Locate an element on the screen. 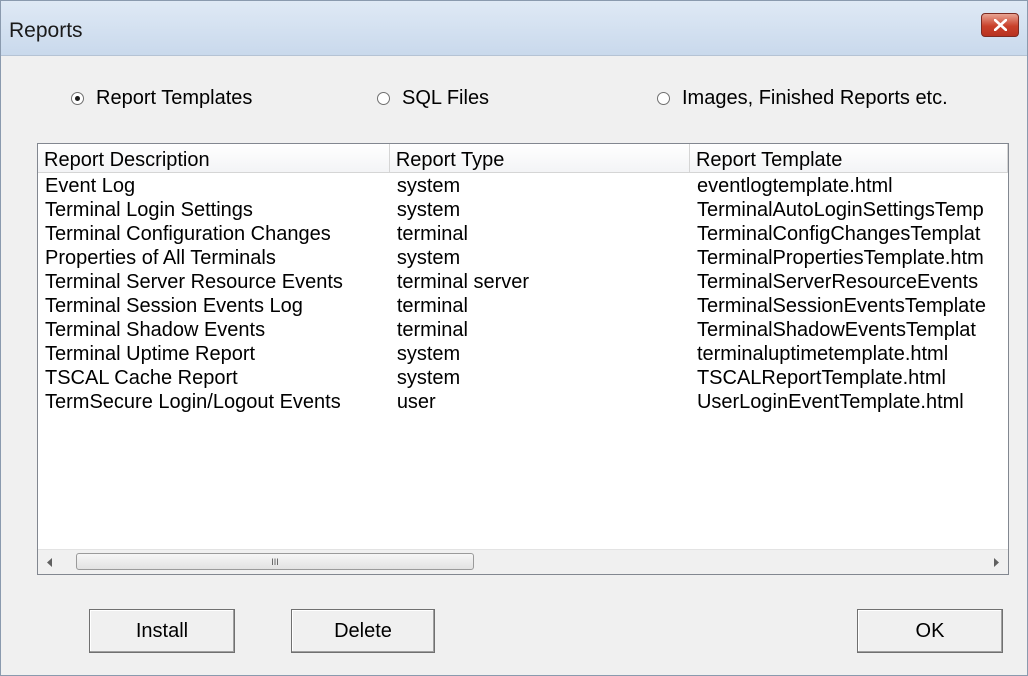  cell-template: TerminalSessionEventsTemplate is located at coordinates (841, 306).